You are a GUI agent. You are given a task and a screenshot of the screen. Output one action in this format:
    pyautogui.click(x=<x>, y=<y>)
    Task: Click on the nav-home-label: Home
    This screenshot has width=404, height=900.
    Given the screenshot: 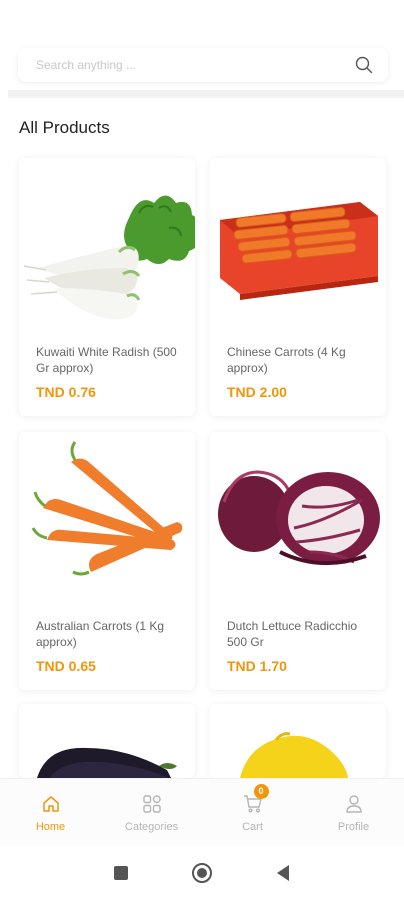 What is the action you would take?
    pyautogui.click(x=50, y=826)
    